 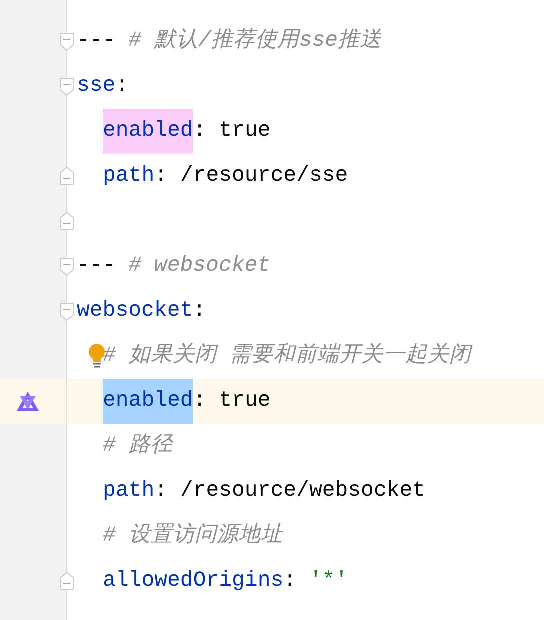 What do you see at coordinates (199, 266) in the screenshot?
I see `code-comment: # websocket` at bounding box center [199, 266].